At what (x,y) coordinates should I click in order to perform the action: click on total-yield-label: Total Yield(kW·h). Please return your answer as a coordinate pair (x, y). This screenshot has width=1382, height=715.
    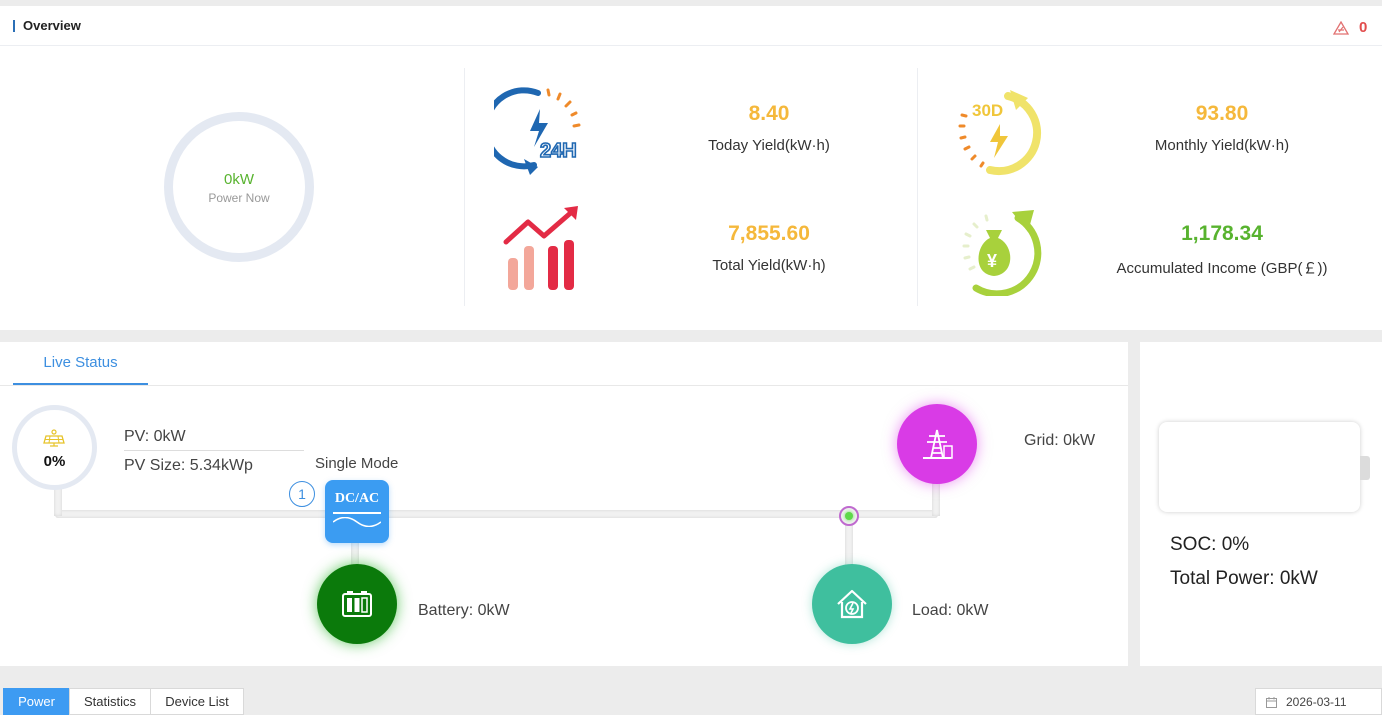
    Looking at the image, I should click on (769, 265).